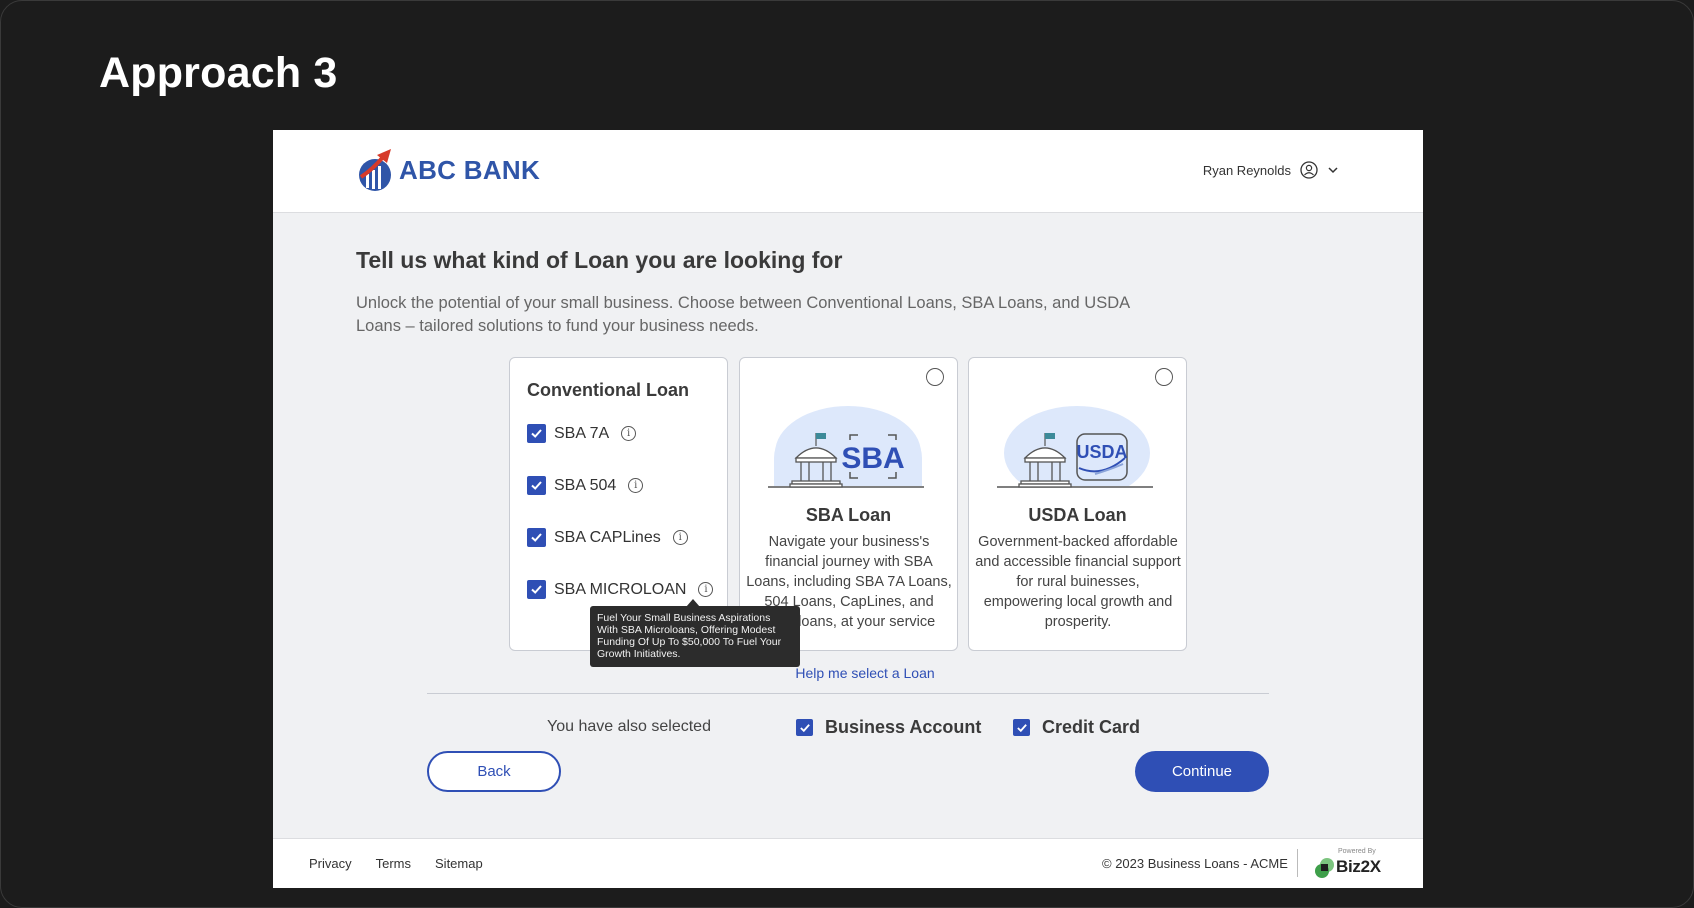 This screenshot has width=1694, height=908. I want to click on footer-separator, so click(1297, 863).